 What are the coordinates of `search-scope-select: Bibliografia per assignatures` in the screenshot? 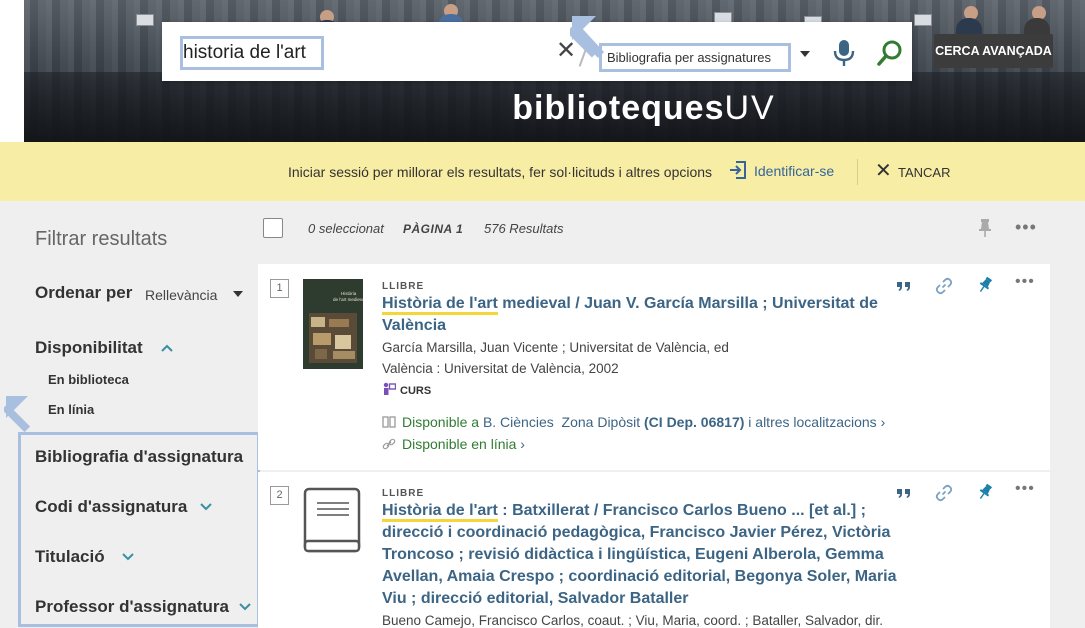 It's located at (695, 57).